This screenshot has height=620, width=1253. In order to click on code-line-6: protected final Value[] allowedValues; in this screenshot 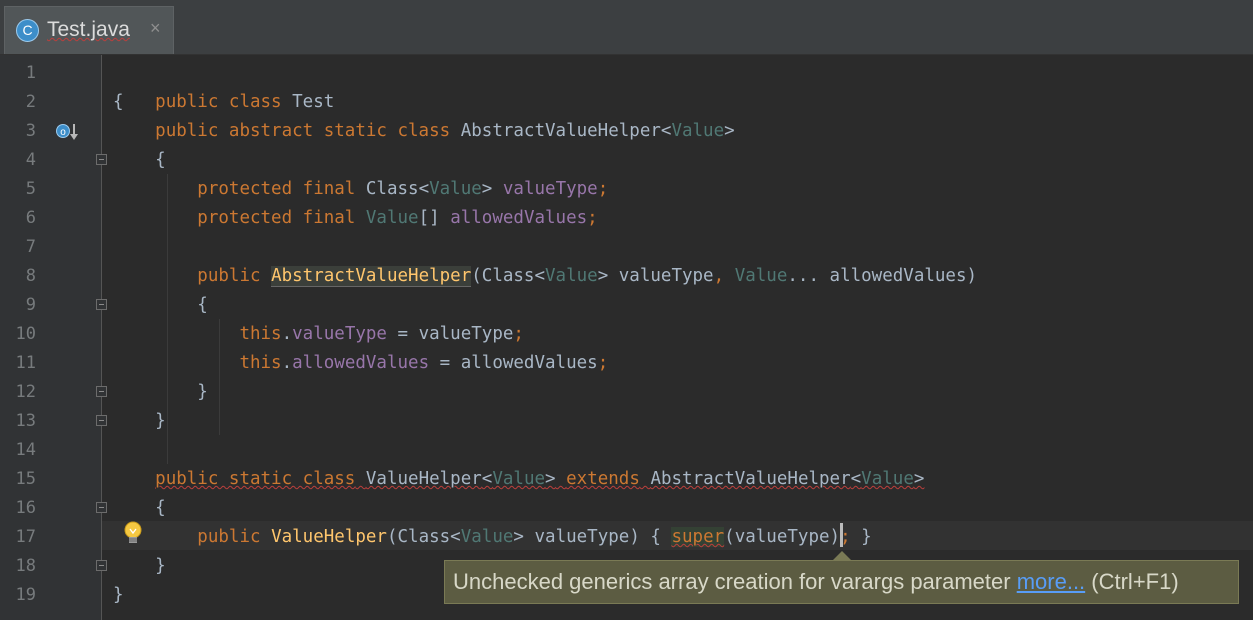, I will do `click(397, 218)`.